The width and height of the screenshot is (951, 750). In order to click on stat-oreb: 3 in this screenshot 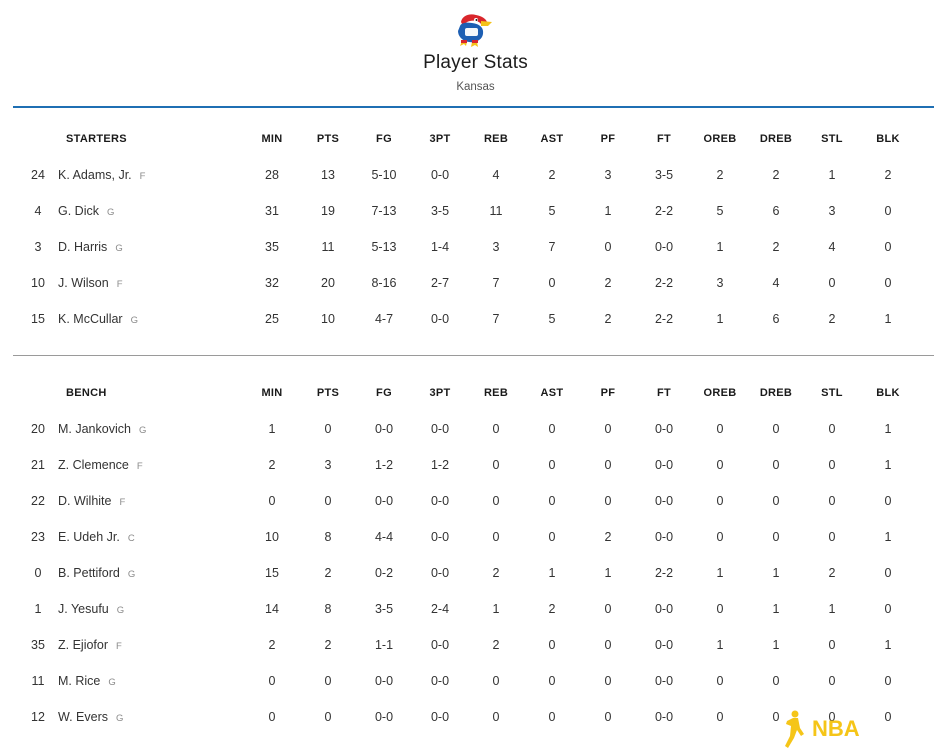, I will do `click(720, 283)`.